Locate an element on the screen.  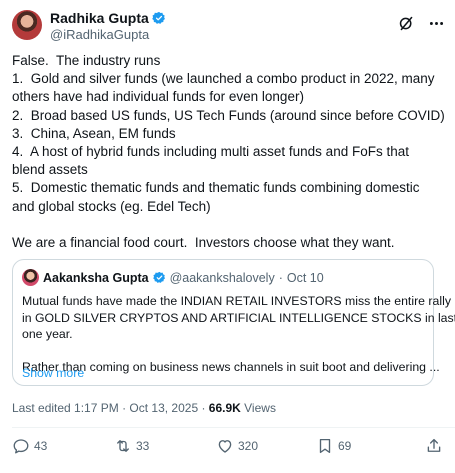
quoted-author-avatar is located at coordinates (30, 277).